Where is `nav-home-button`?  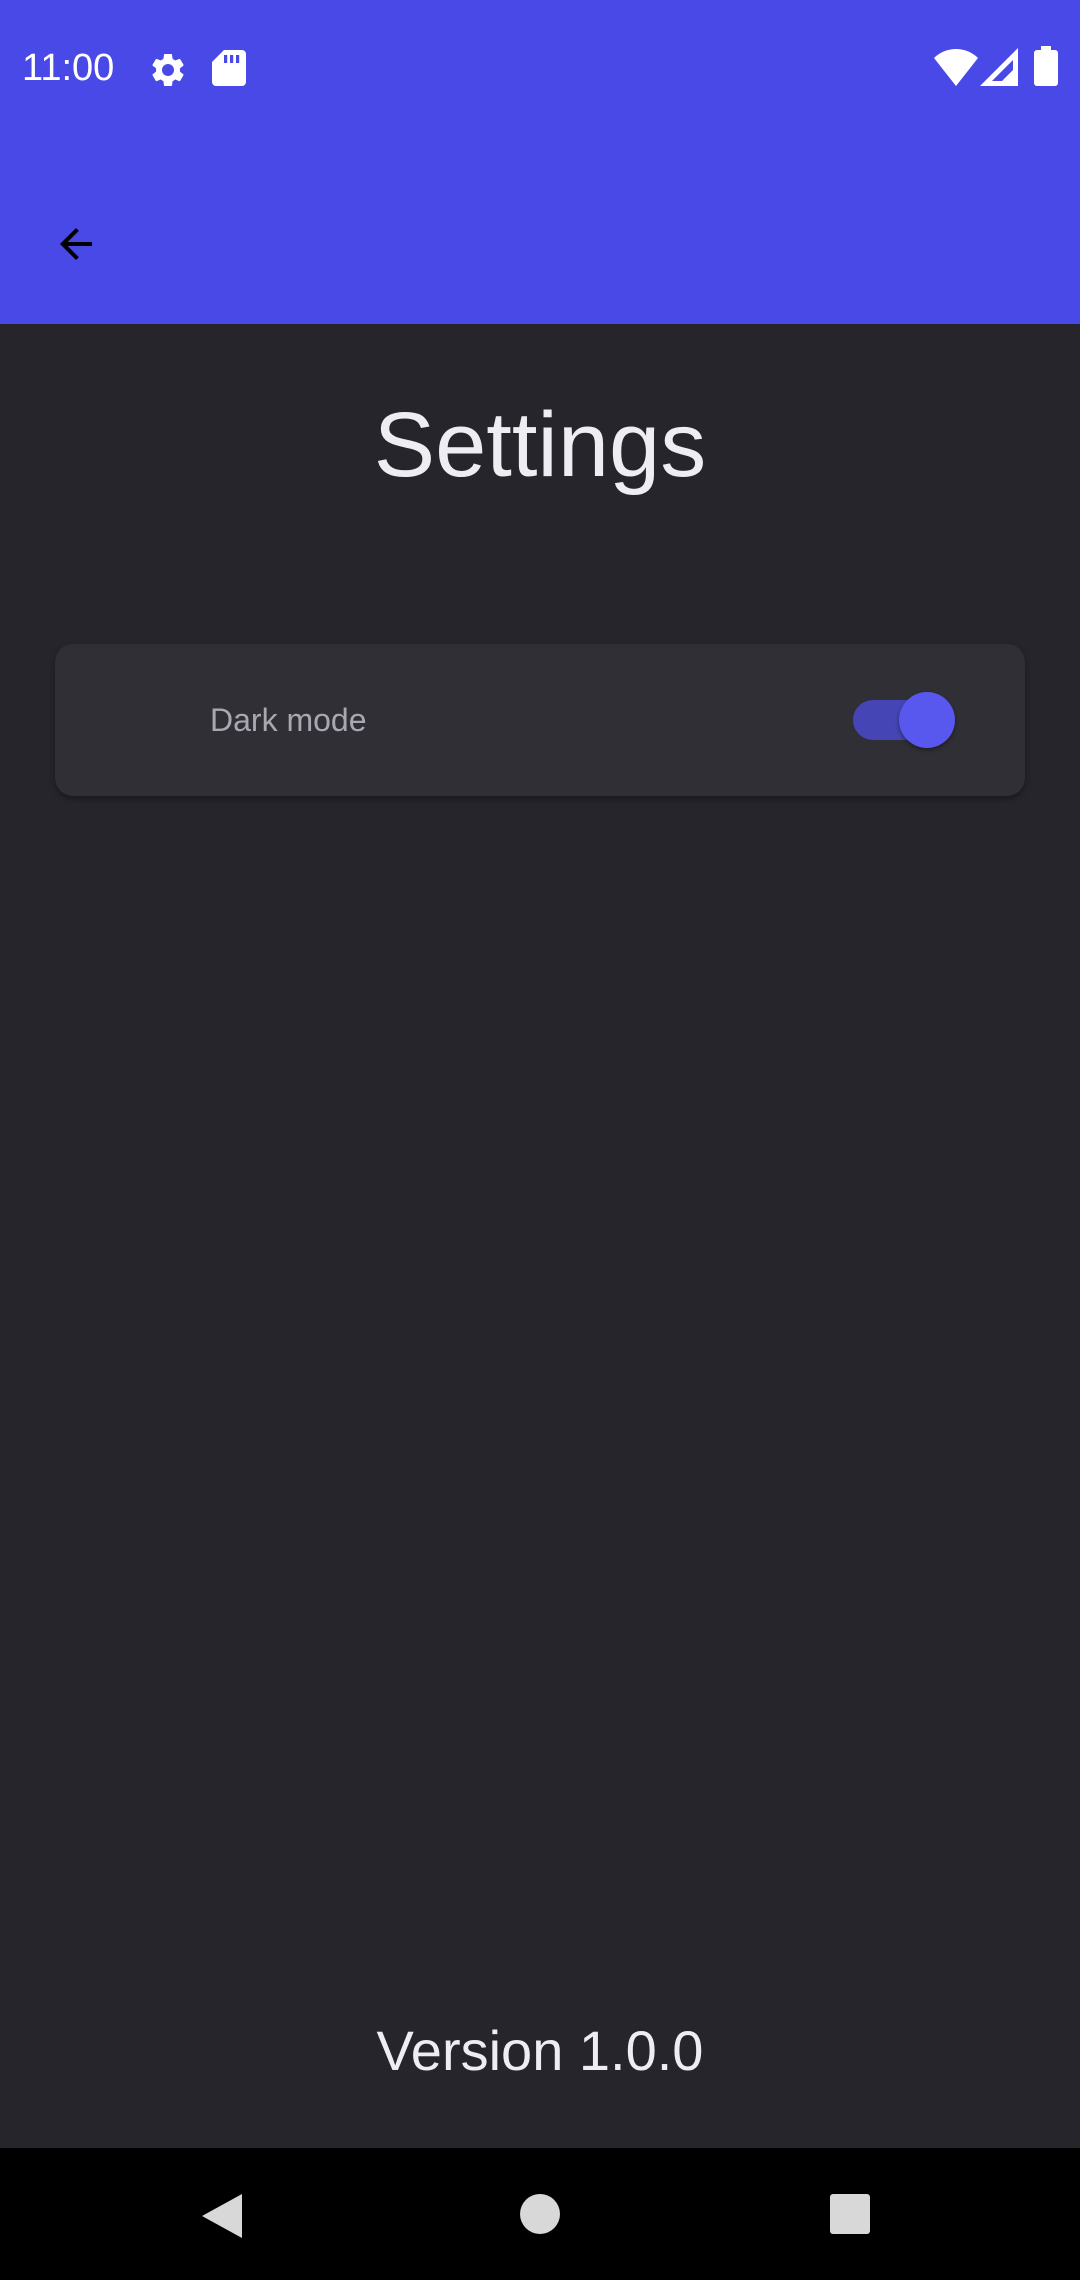
nav-home-button is located at coordinates (540, 2214).